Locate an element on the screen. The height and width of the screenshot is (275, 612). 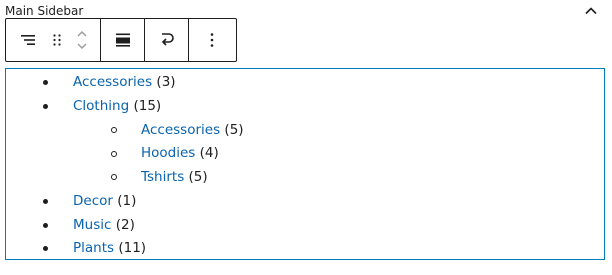
category-link: Tshirts is located at coordinates (162, 177).